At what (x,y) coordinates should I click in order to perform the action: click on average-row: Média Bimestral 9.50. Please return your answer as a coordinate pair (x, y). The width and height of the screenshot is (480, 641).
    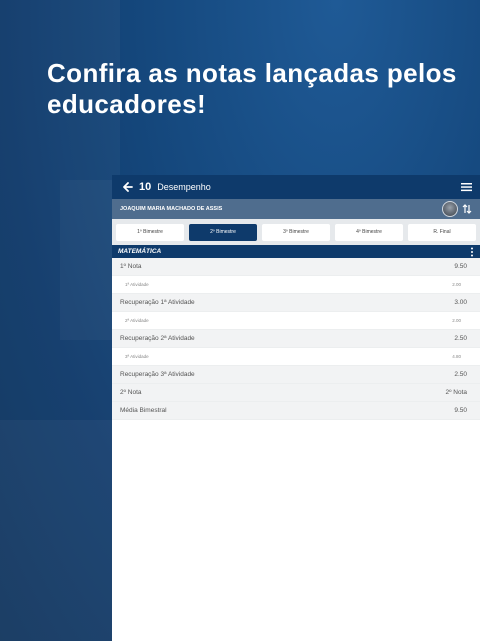
    Looking at the image, I should click on (296, 411).